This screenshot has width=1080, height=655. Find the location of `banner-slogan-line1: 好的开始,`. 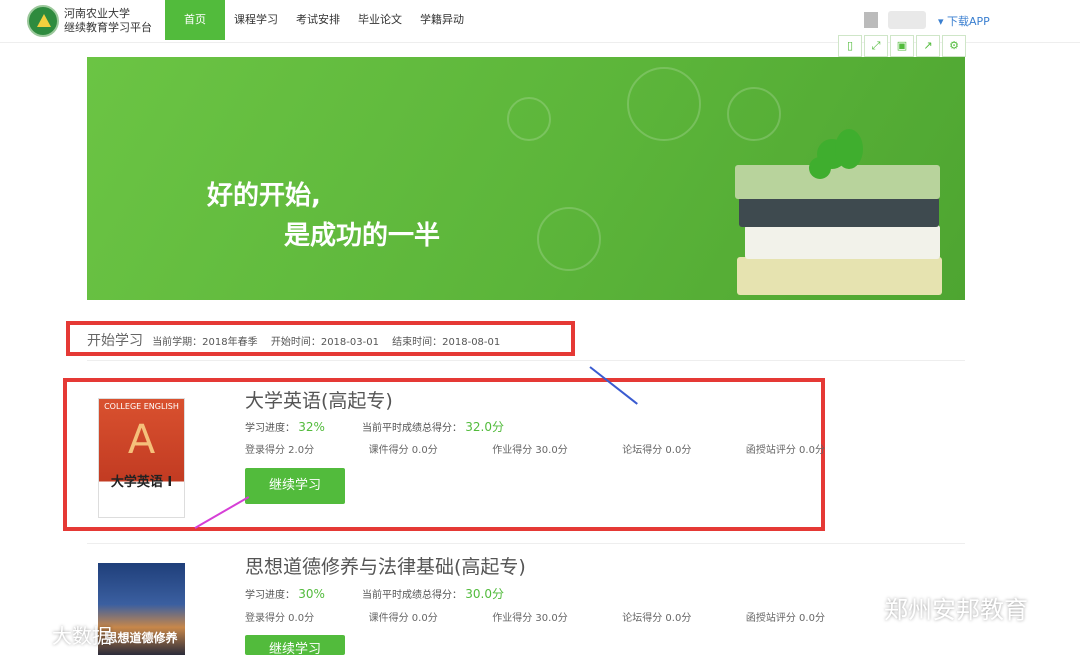

banner-slogan-line1: 好的开始, is located at coordinates (264, 196).